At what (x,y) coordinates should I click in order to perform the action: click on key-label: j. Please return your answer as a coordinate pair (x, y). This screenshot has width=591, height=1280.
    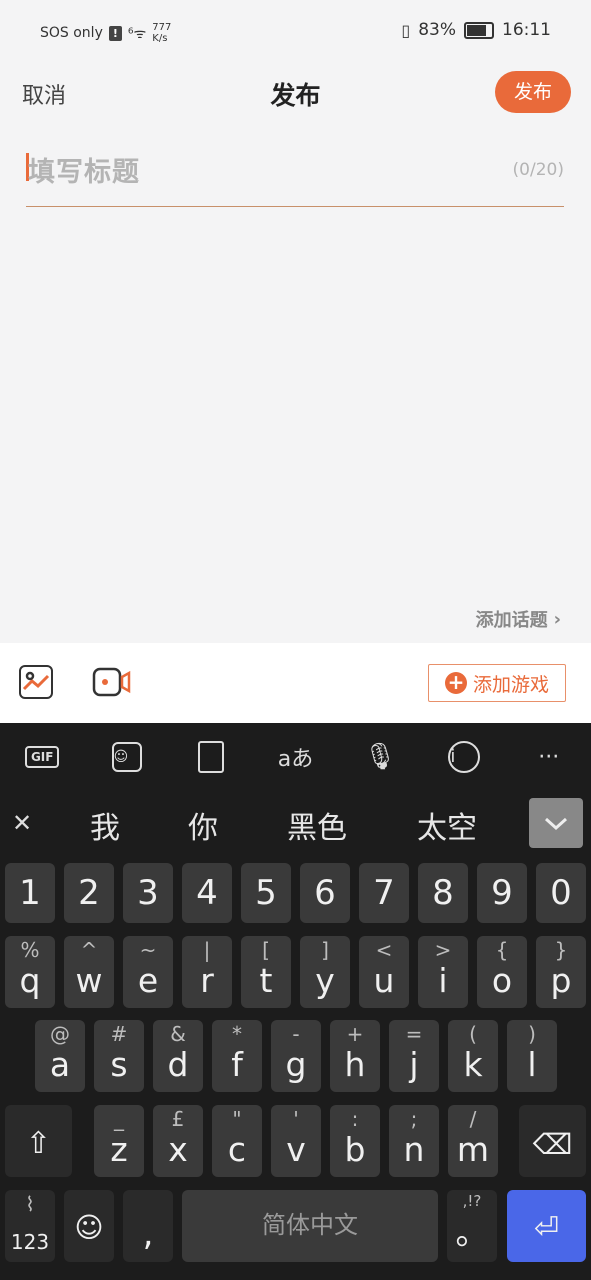
    Looking at the image, I should click on (414, 1064).